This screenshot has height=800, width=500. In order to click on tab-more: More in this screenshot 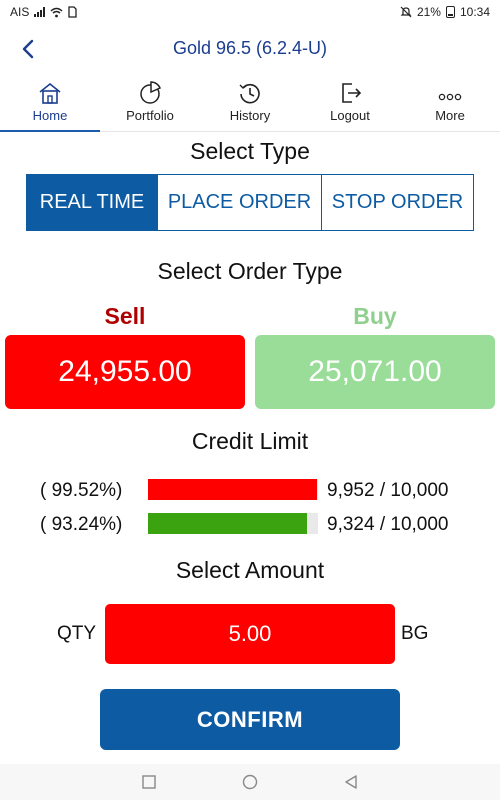, I will do `click(450, 103)`.